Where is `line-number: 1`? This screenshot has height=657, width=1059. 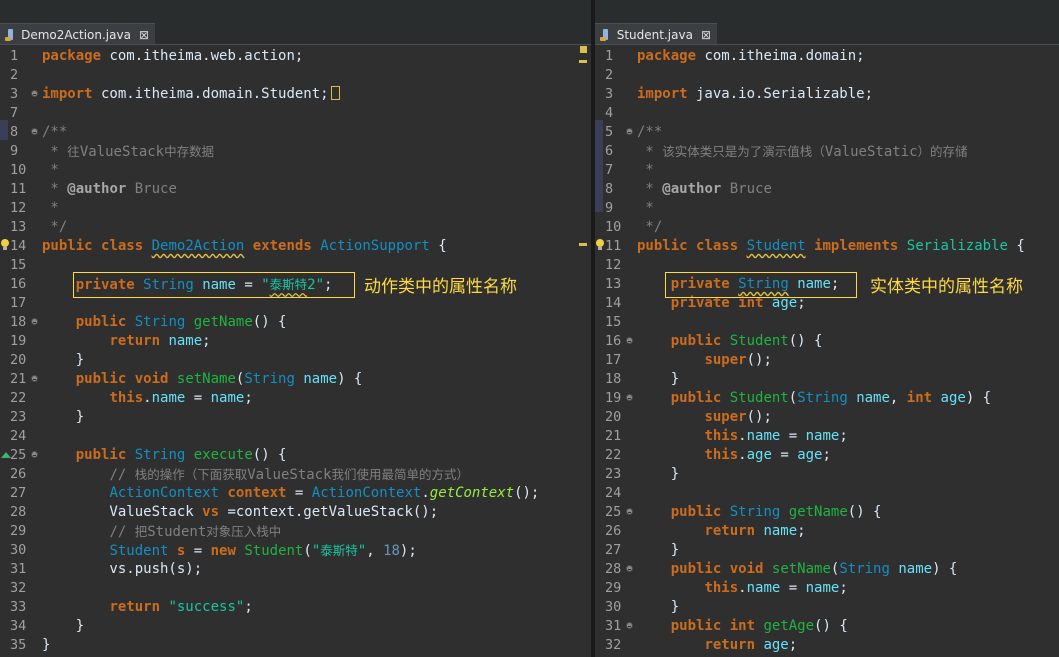
line-number: 1 is located at coordinates (609, 56).